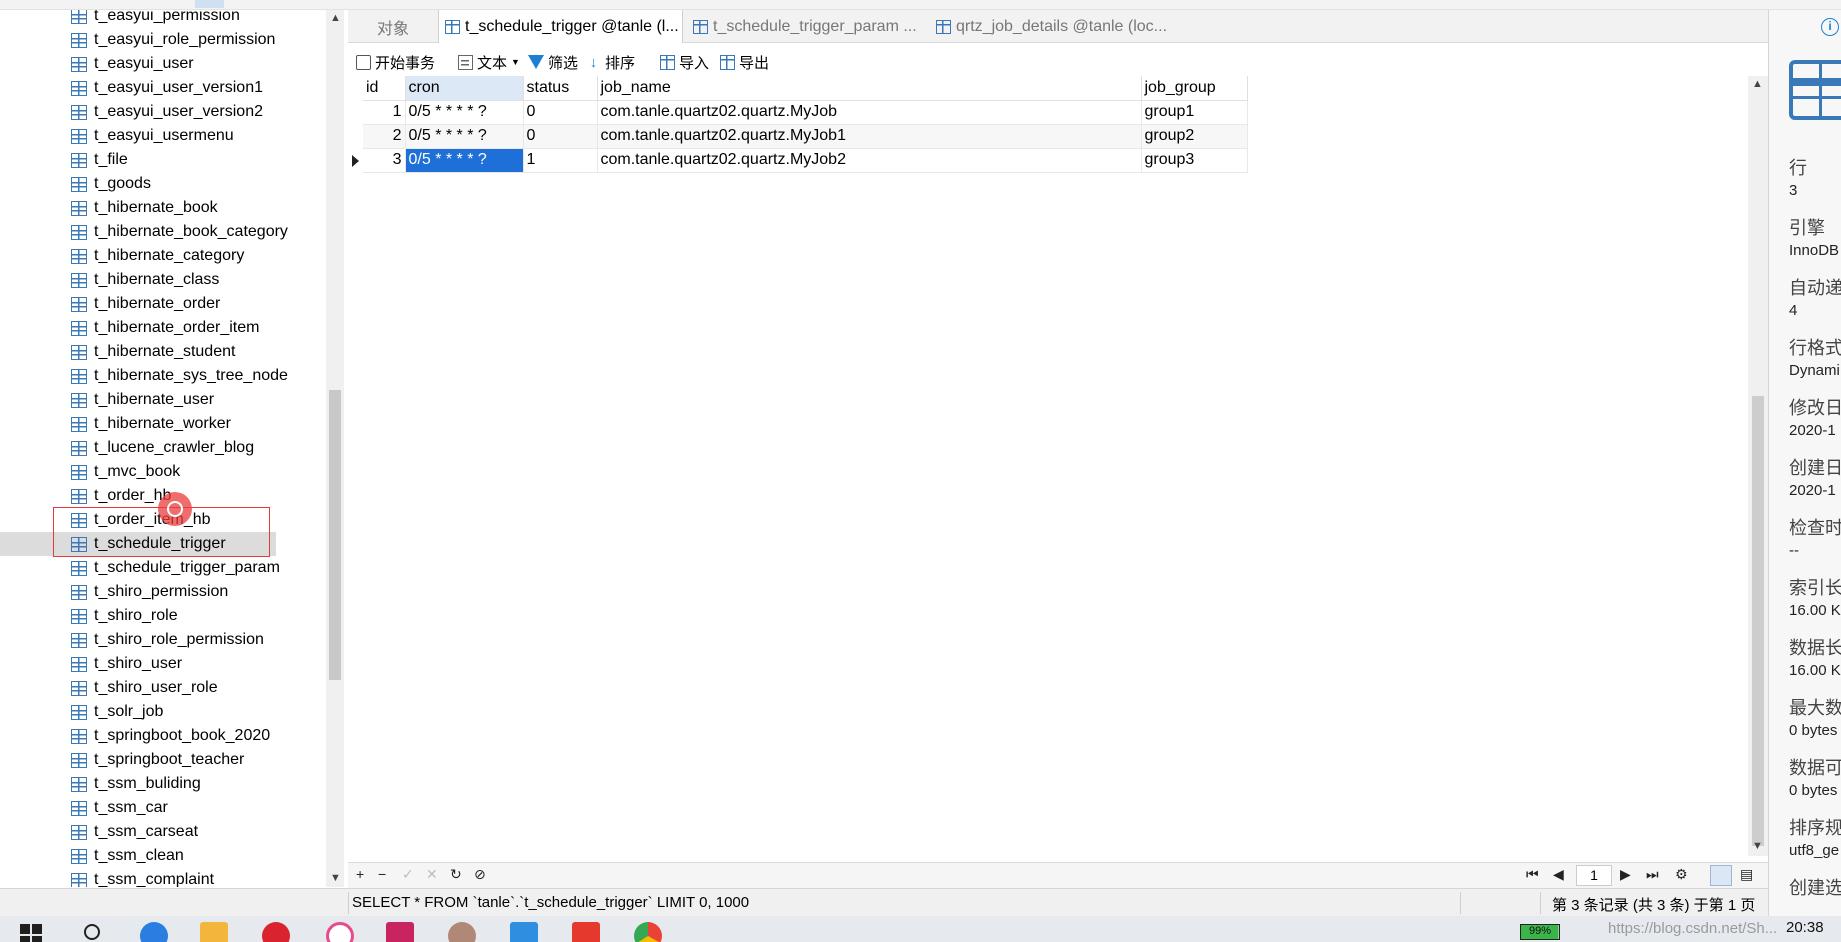  Describe the element at coordinates (489, 62) in the screenshot. I see `text-view-button: 文本 ▼` at that location.